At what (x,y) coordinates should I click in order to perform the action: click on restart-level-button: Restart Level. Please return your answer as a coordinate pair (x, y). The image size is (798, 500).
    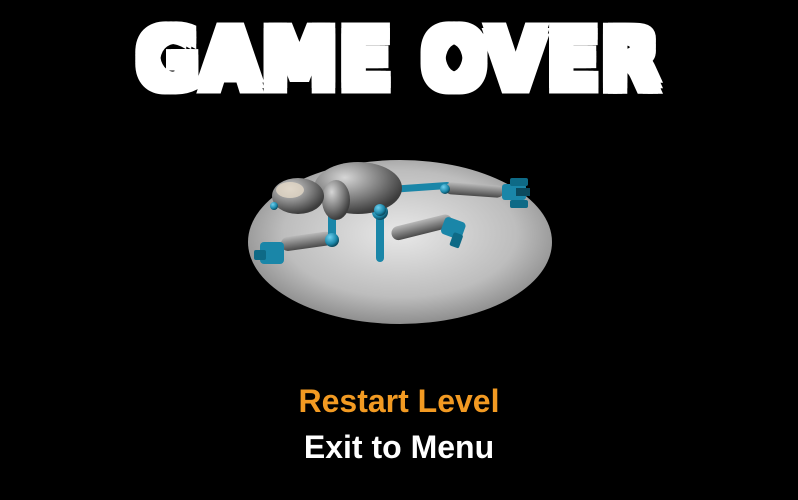
    Looking at the image, I should click on (399, 401).